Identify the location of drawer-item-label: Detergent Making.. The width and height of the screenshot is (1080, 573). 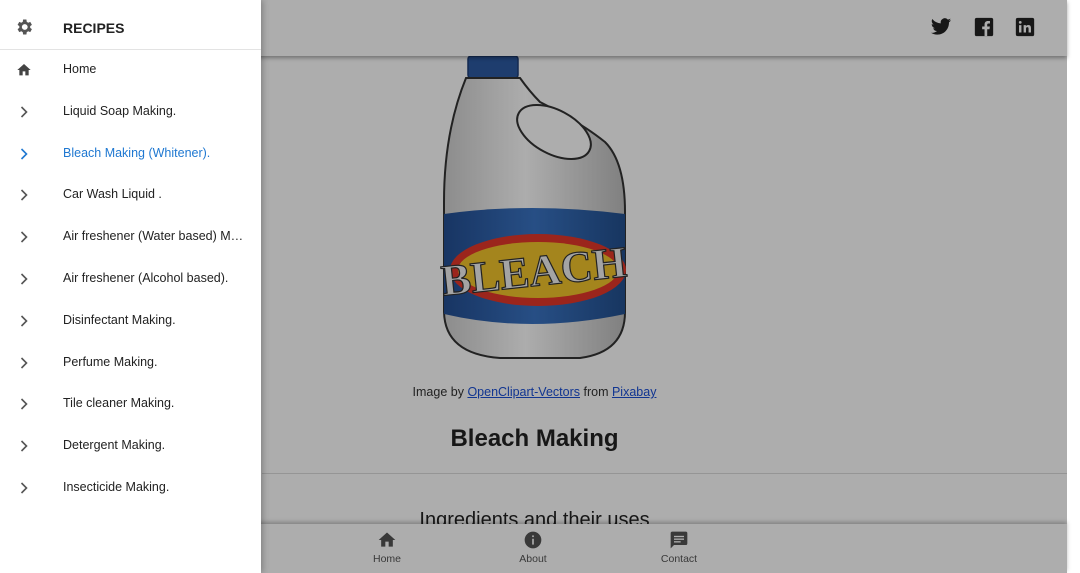
(114, 445).